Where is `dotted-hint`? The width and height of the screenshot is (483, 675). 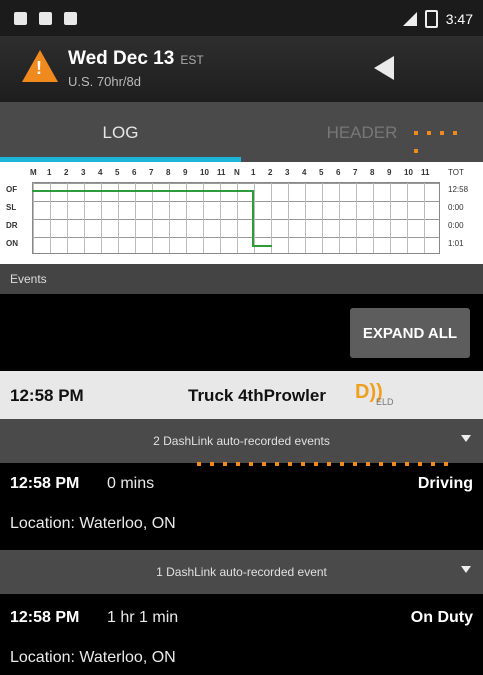
dotted-hint is located at coordinates (445, 142).